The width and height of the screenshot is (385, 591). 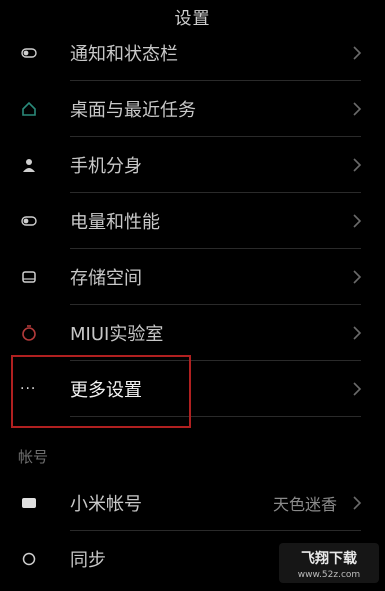 What do you see at coordinates (304, 504) in the screenshot?
I see `account-name-value: 天色迷香` at bounding box center [304, 504].